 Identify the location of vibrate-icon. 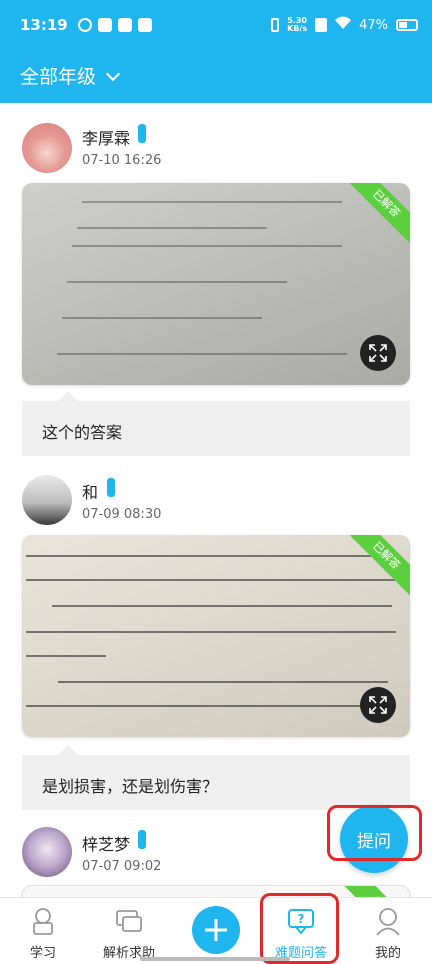
(275, 25).